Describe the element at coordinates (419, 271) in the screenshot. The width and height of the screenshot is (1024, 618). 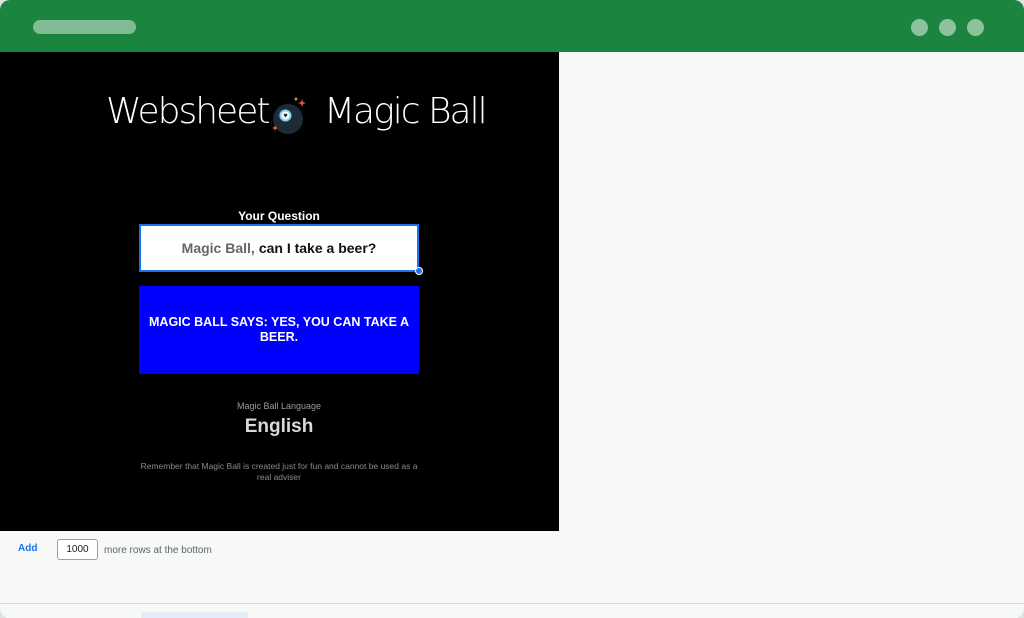
I see `cell-resize-handle` at that location.